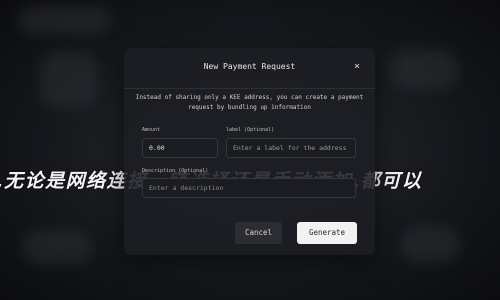 This screenshot has width=500, height=300. What do you see at coordinates (180, 148) in the screenshot?
I see `amount-input: 0.00` at bounding box center [180, 148].